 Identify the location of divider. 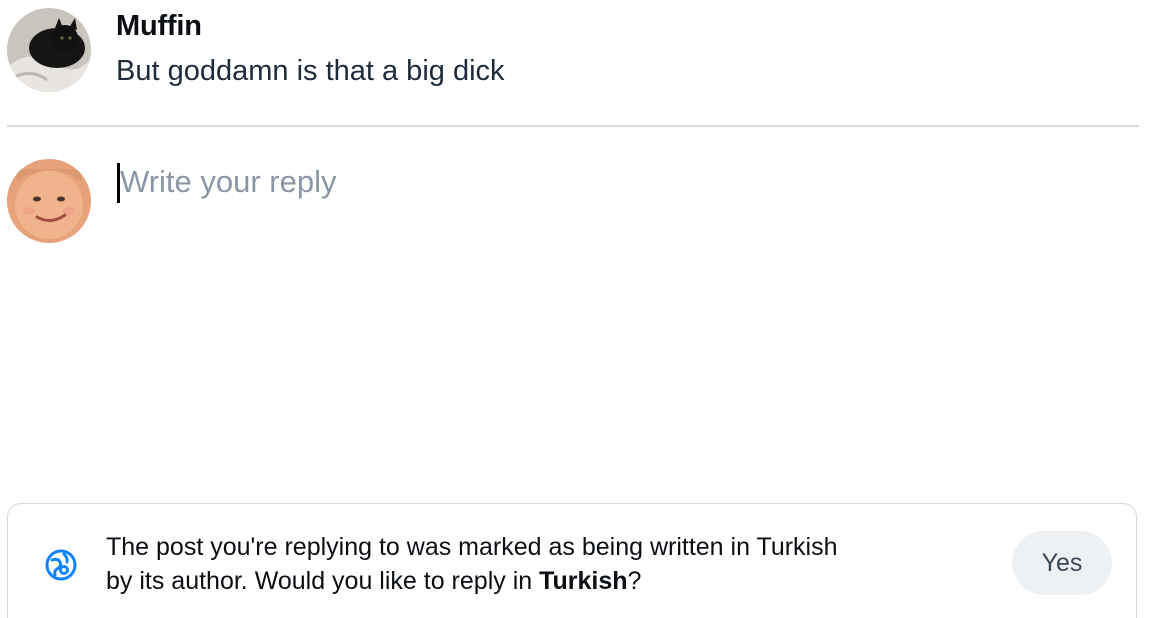
(573, 126).